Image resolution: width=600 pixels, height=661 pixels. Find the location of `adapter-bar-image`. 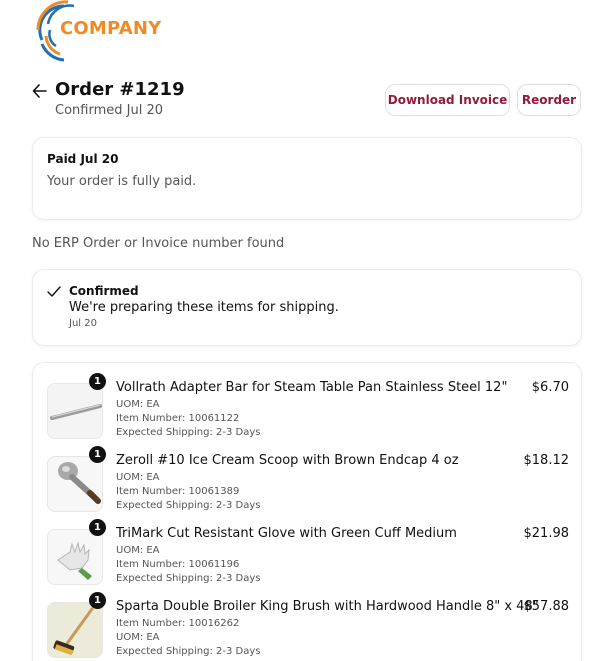

adapter-bar-image is located at coordinates (75, 411).